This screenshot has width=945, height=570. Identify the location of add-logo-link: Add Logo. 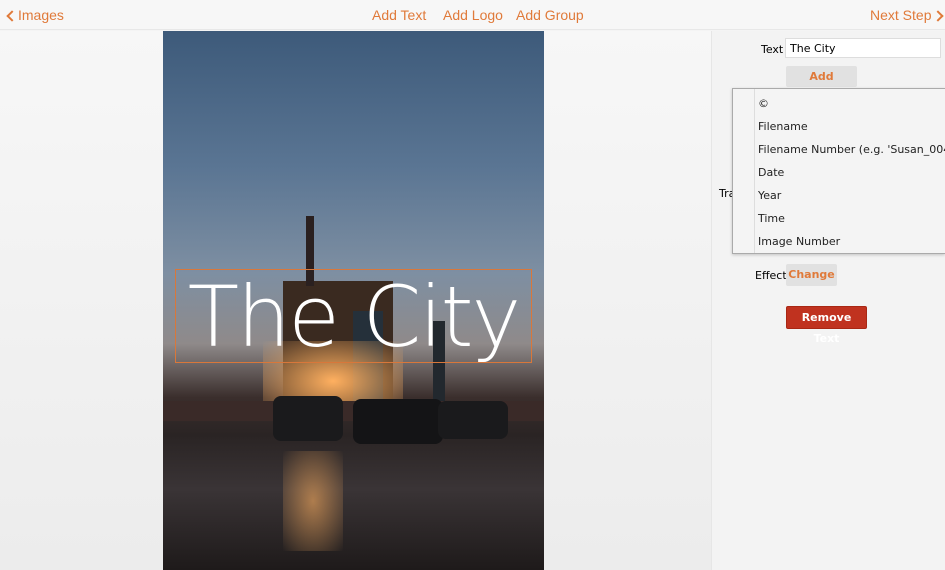
(473, 15).